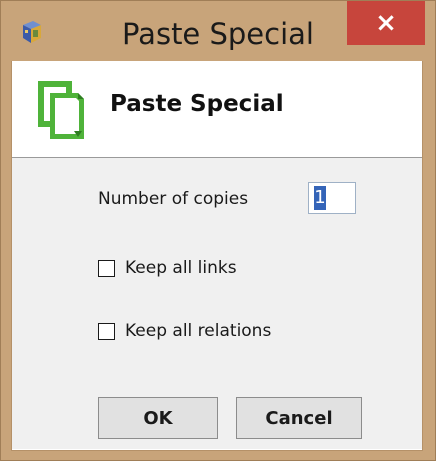 This screenshot has height=461, width=436. I want to click on copies-input, so click(332, 198).